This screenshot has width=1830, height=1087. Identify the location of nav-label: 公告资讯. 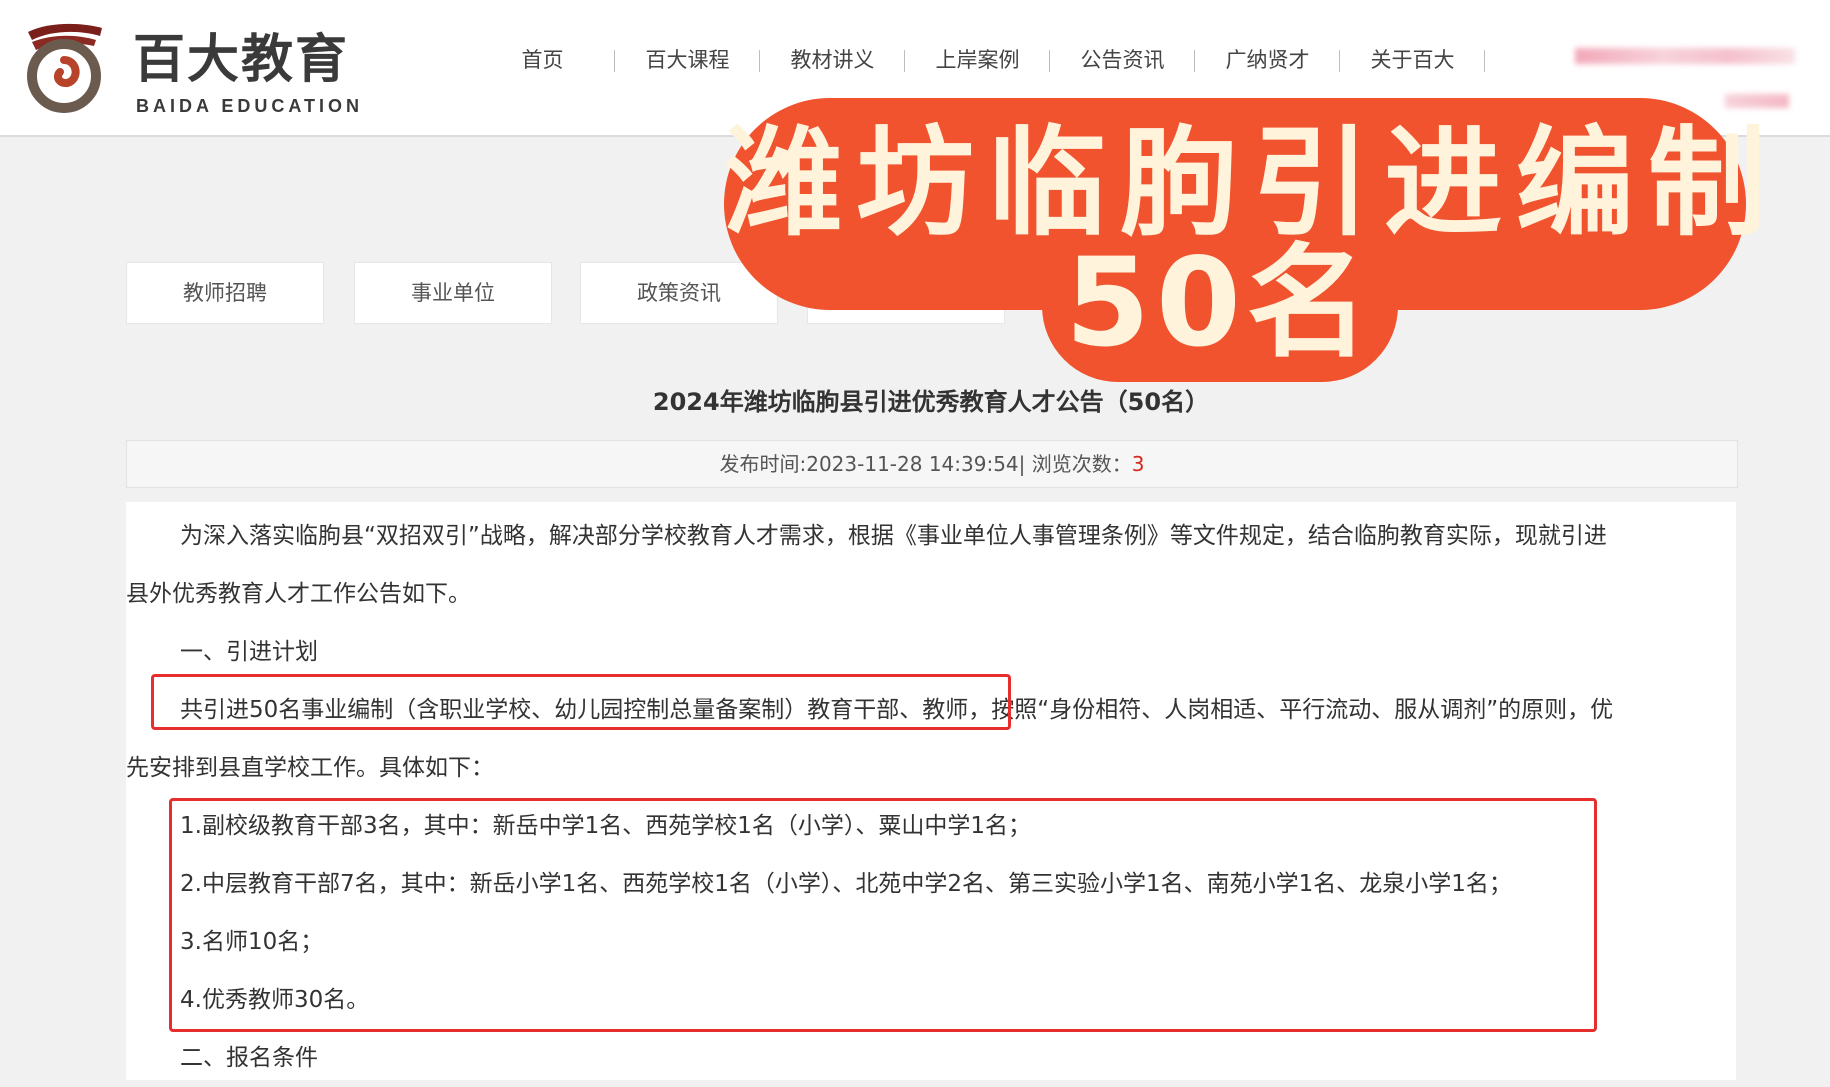
(1122, 60).